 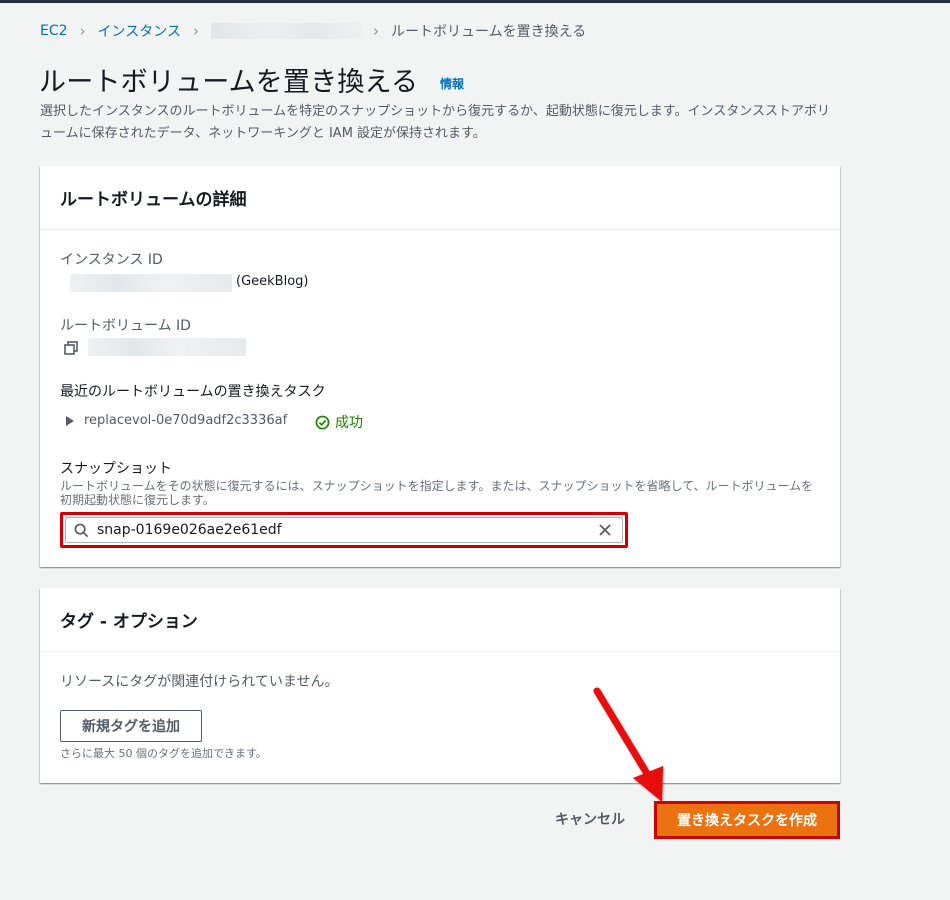 I want to click on breadcrumb-current: ルートボリュームを置き換える, so click(x=488, y=32).